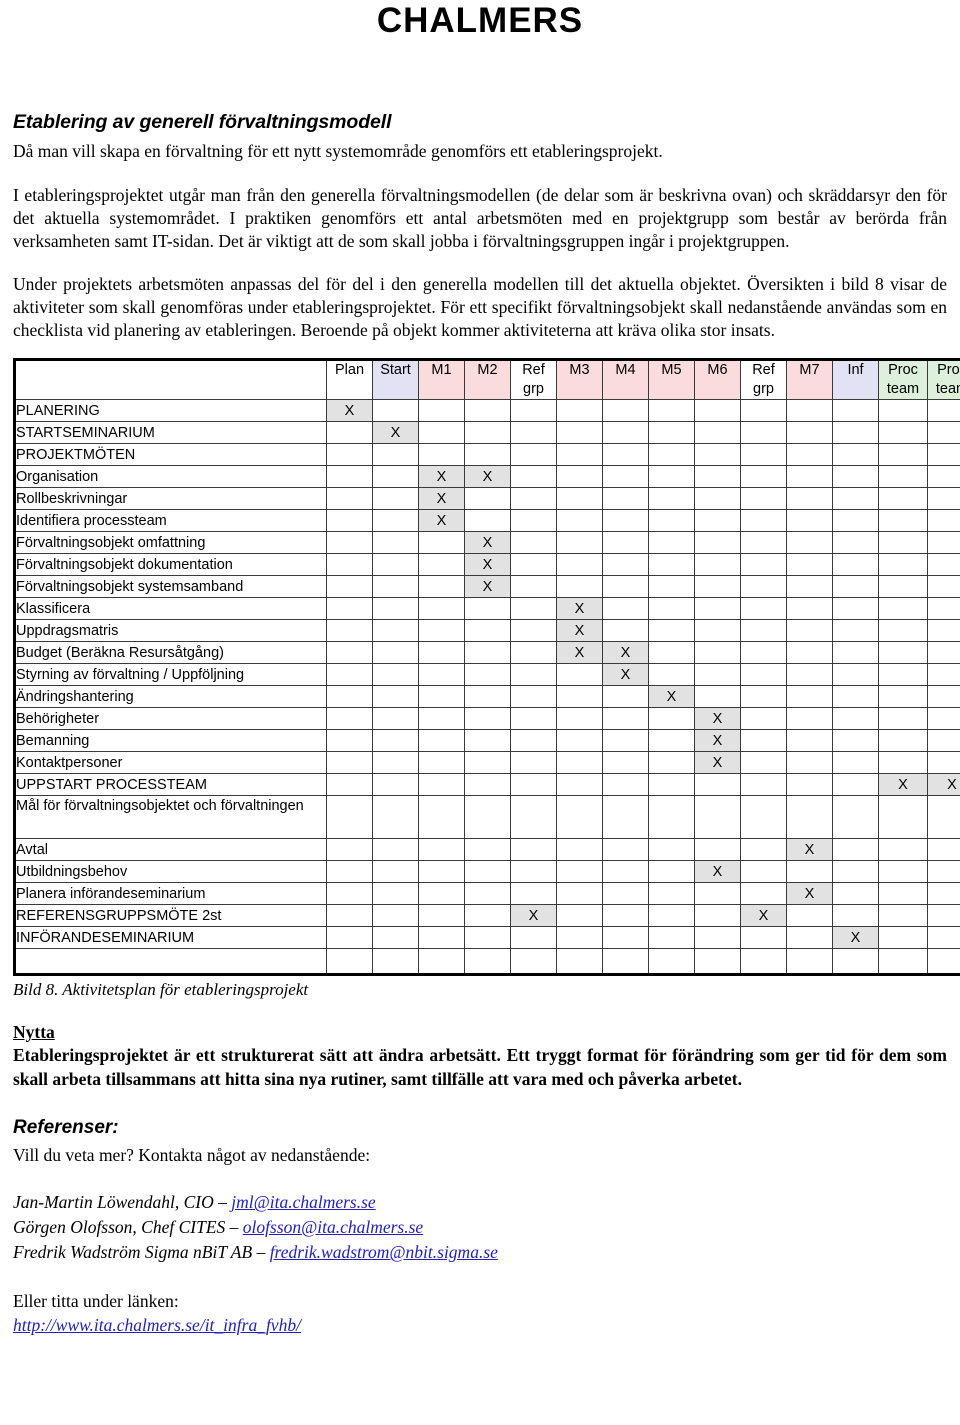  Describe the element at coordinates (170, 938) in the screenshot. I see `activity-label: INFÖRANDESEMINARIUM` at that location.